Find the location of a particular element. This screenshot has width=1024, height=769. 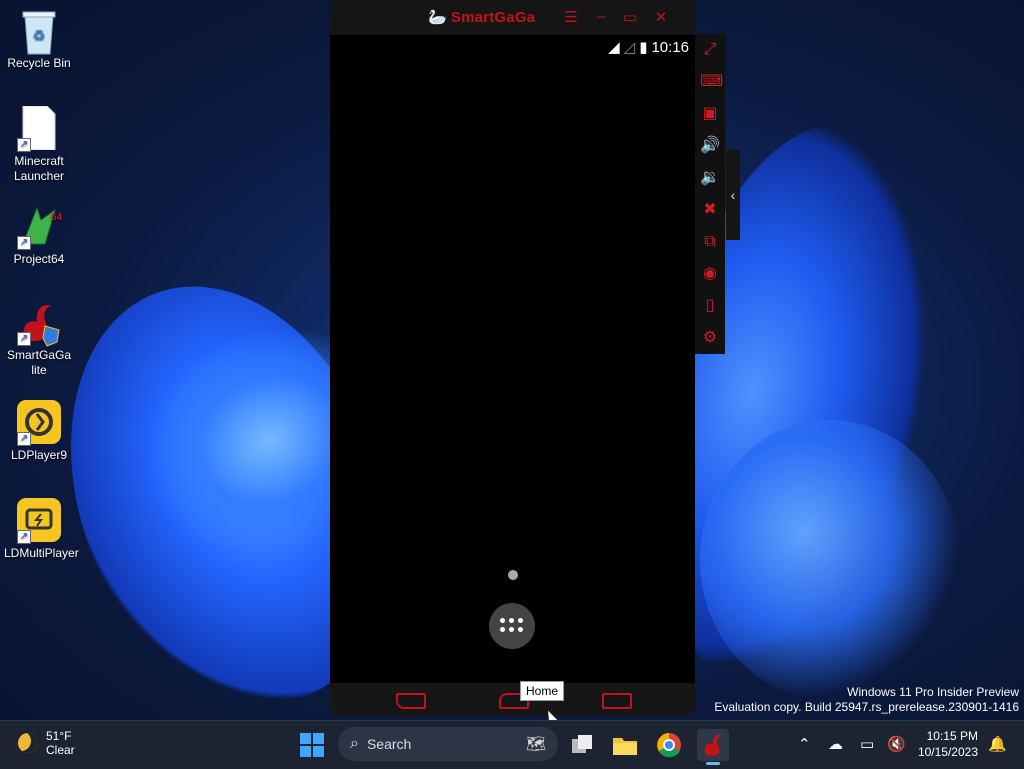

multi-instance-icon: ⧉ is located at coordinates (710, 242).